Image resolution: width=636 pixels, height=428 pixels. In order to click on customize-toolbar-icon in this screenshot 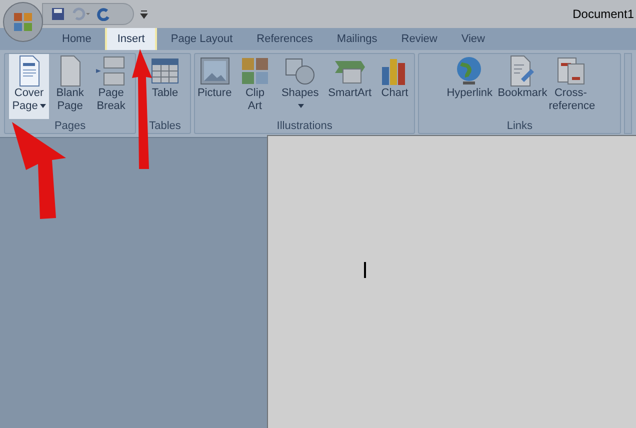, I will do `click(144, 14)`.